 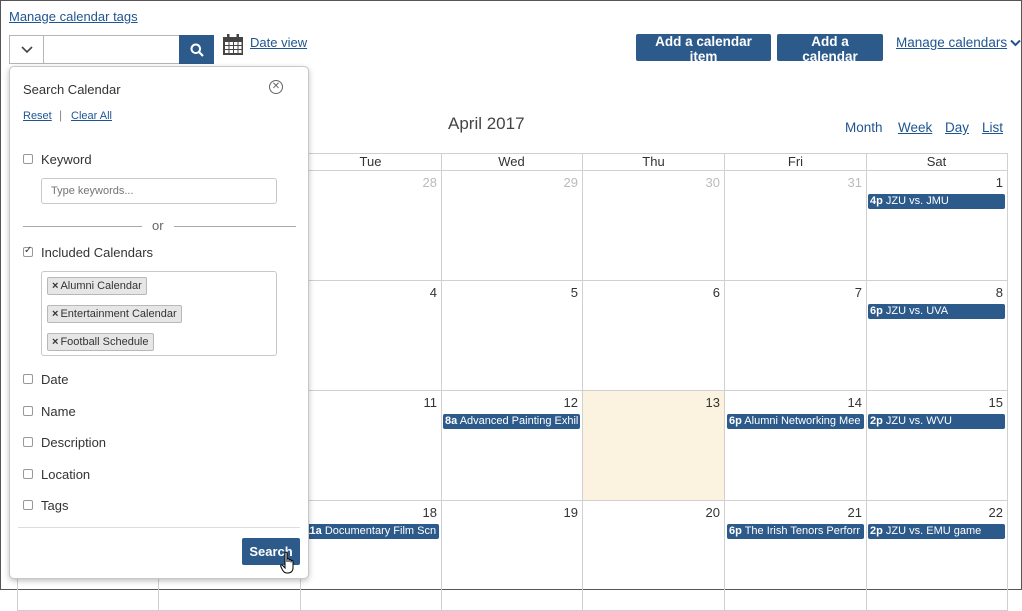 I want to click on calendar-event: 2p JZU vs. WVU, so click(x=936, y=421).